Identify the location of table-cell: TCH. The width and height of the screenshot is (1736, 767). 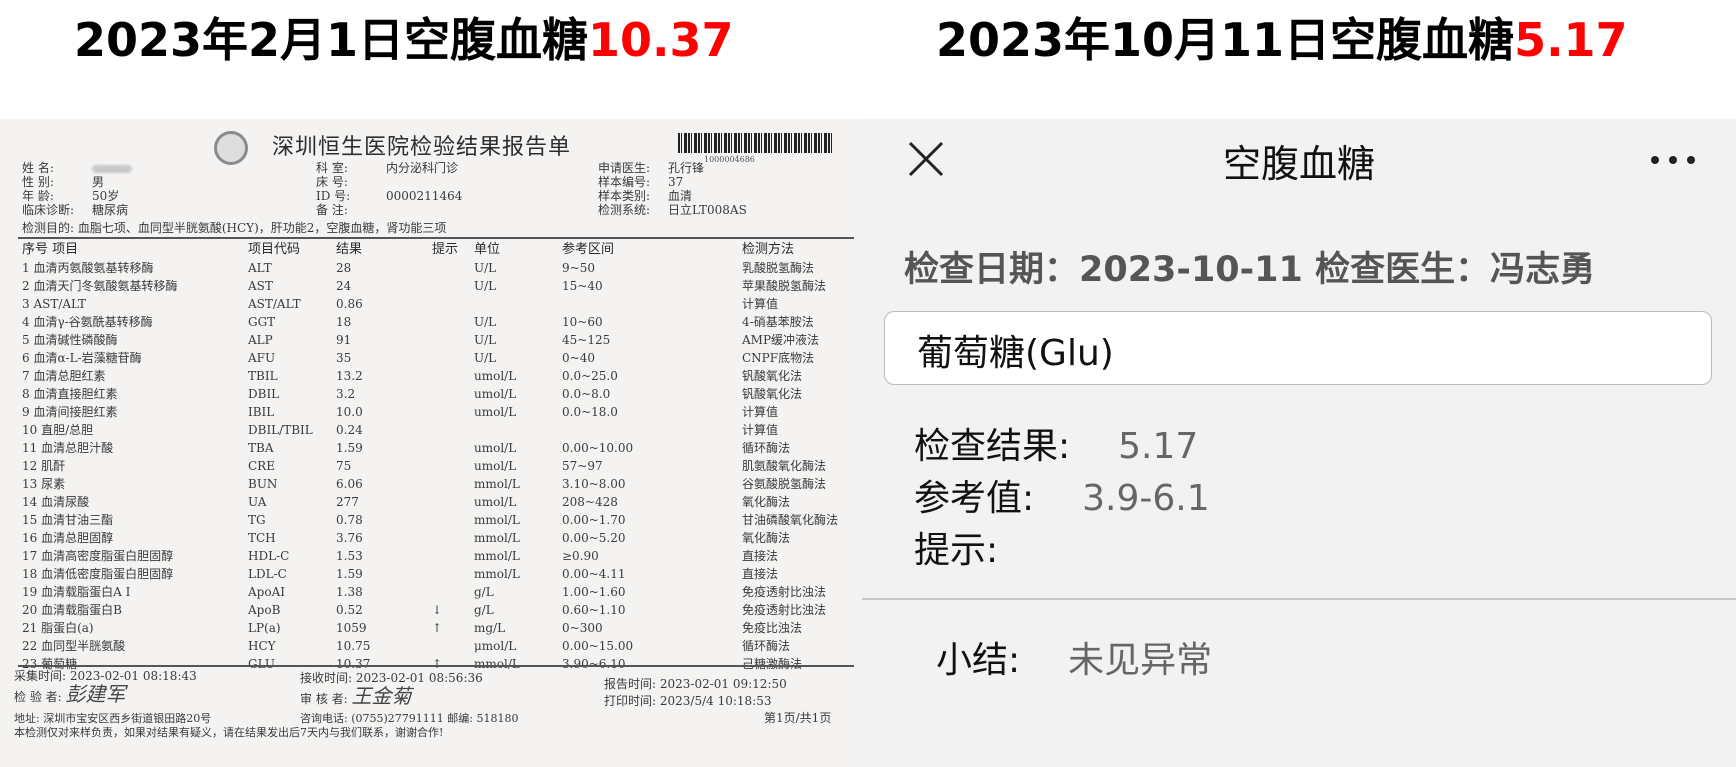
(262, 538).